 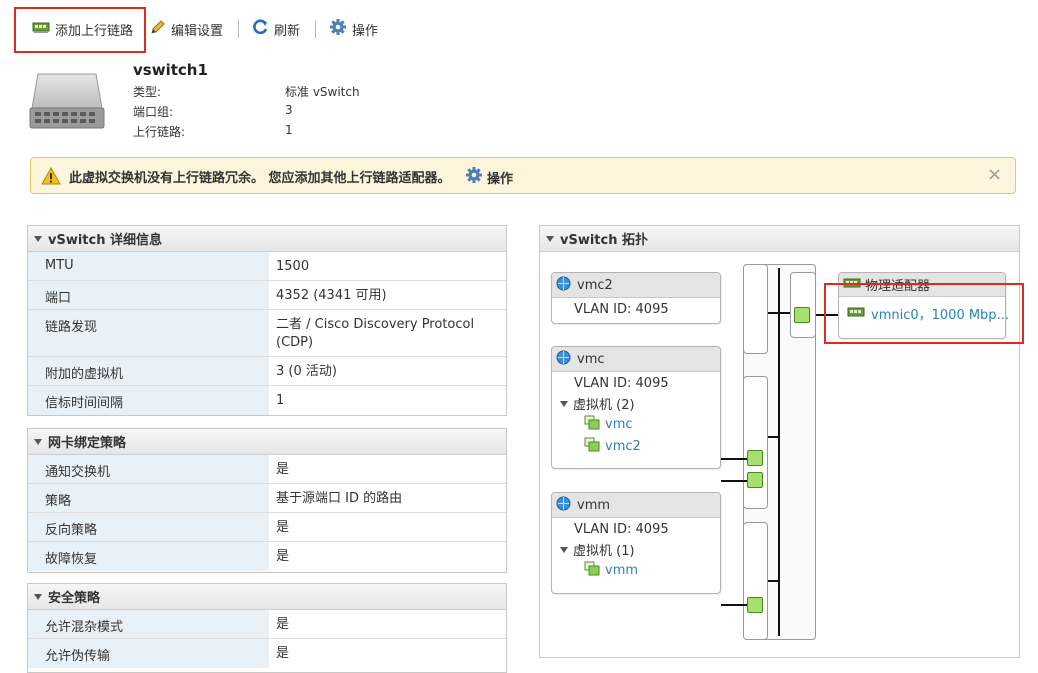 What do you see at coordinates (197, 31) in the screenshot?
I see `edit-settings-label: 编辑设置` at bounding box center [197, 31].